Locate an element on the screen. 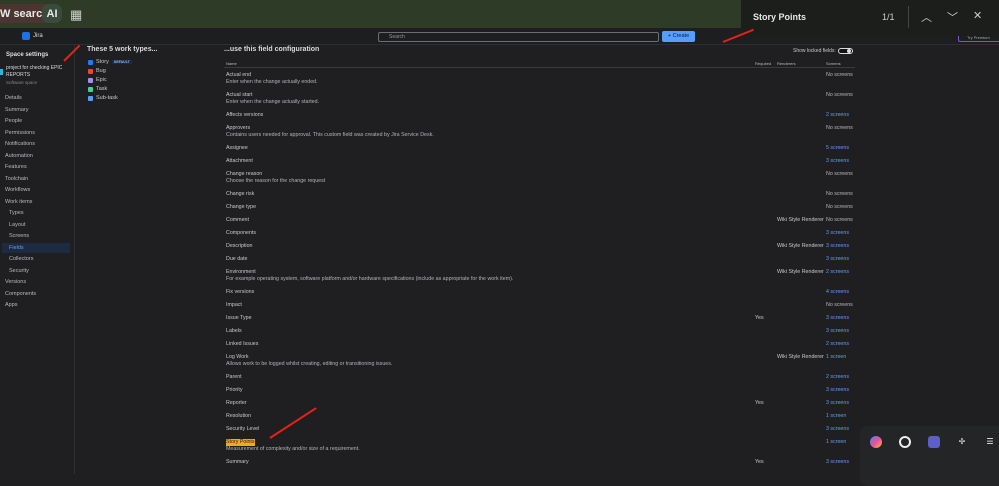 The width and height of the screenshot is (999, 486). work-type-item: Epic is located at coordinates (97, 80).